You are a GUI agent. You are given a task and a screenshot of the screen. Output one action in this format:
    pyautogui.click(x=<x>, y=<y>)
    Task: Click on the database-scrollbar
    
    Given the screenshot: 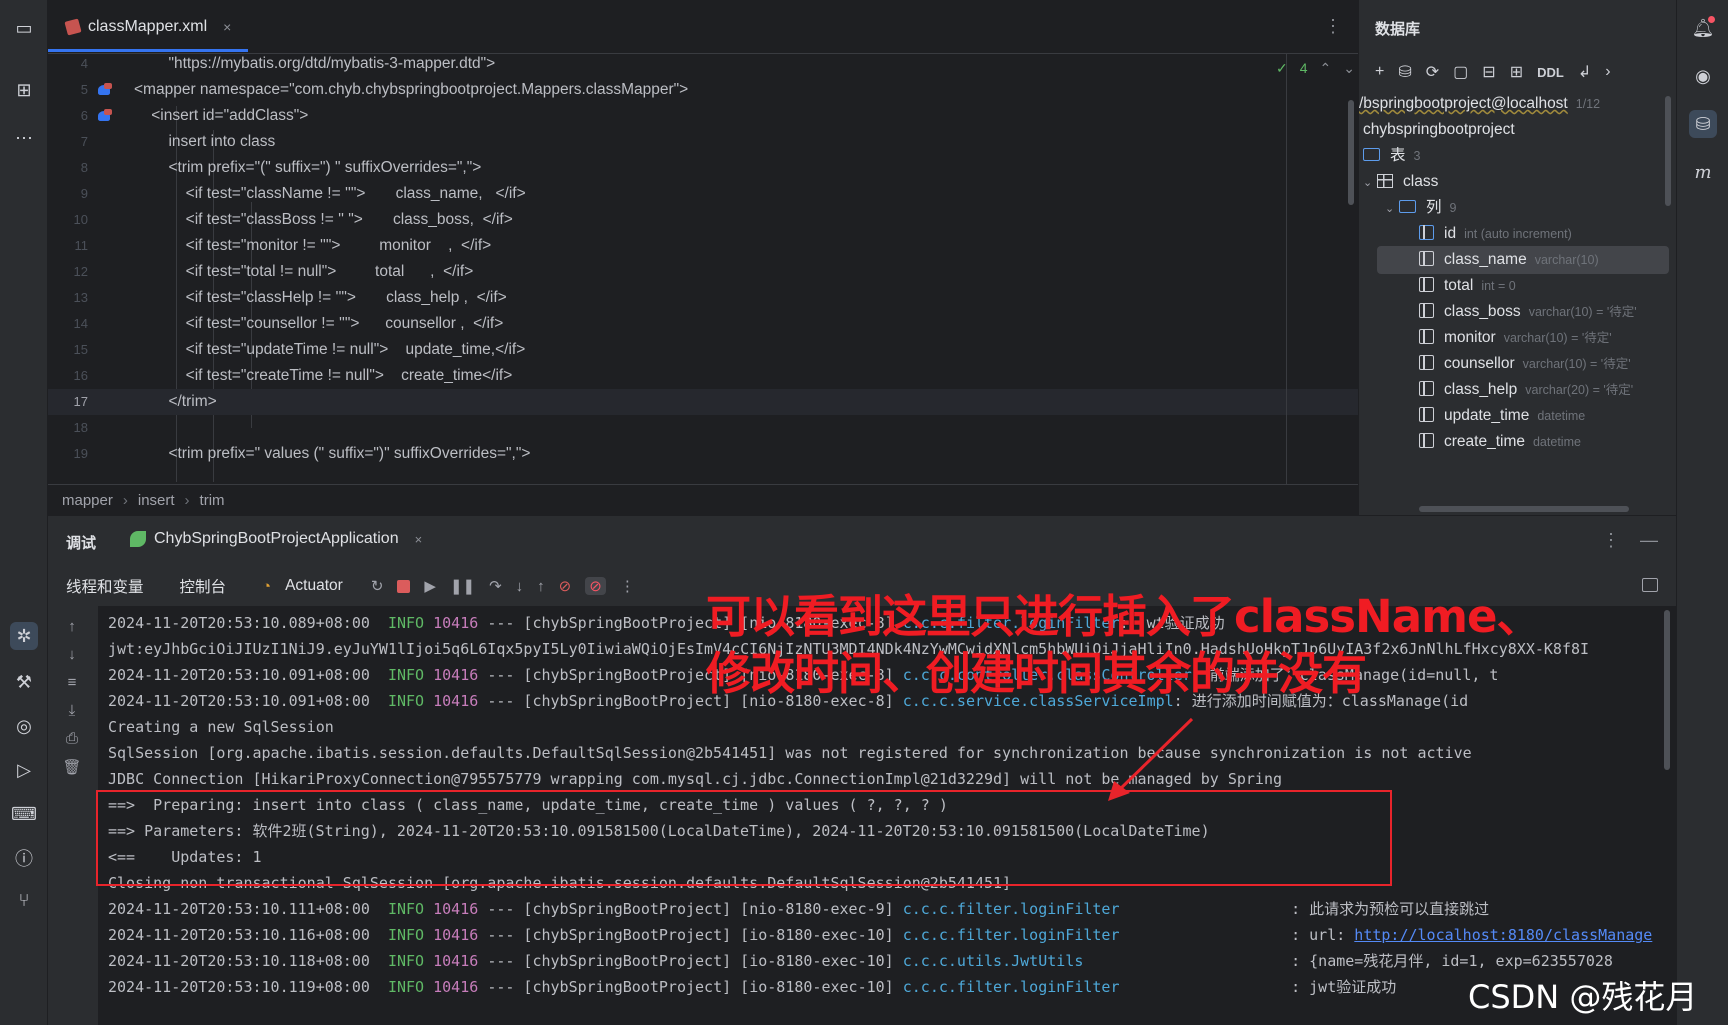 What is the action you would take?
    pyautogui.click(x=1668, y=151)
    